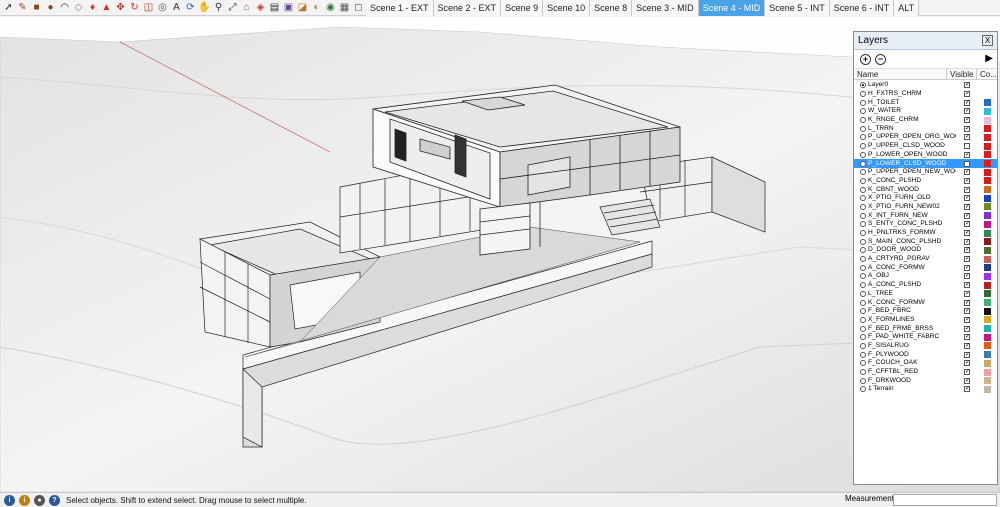  I want to click on layer-name: H_PNLTRKS_FORMW, so click(912, 233).